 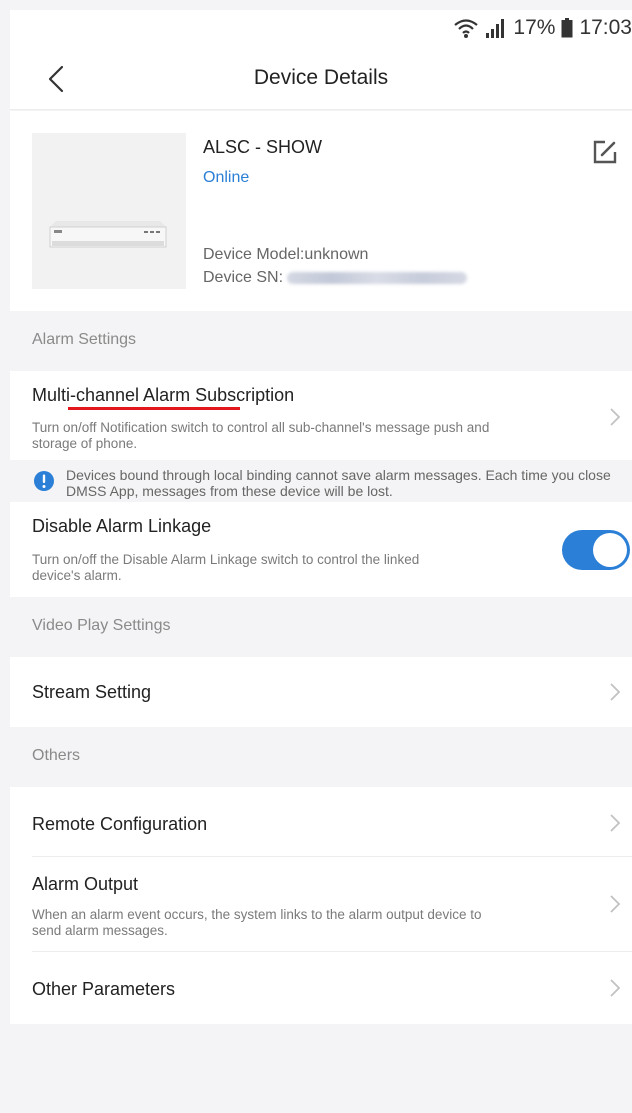 What do you see at coordinates (321, 988) in the screenshot?
I see `other-parameters-row: Other Parameters` at bounding box center [321, 988].